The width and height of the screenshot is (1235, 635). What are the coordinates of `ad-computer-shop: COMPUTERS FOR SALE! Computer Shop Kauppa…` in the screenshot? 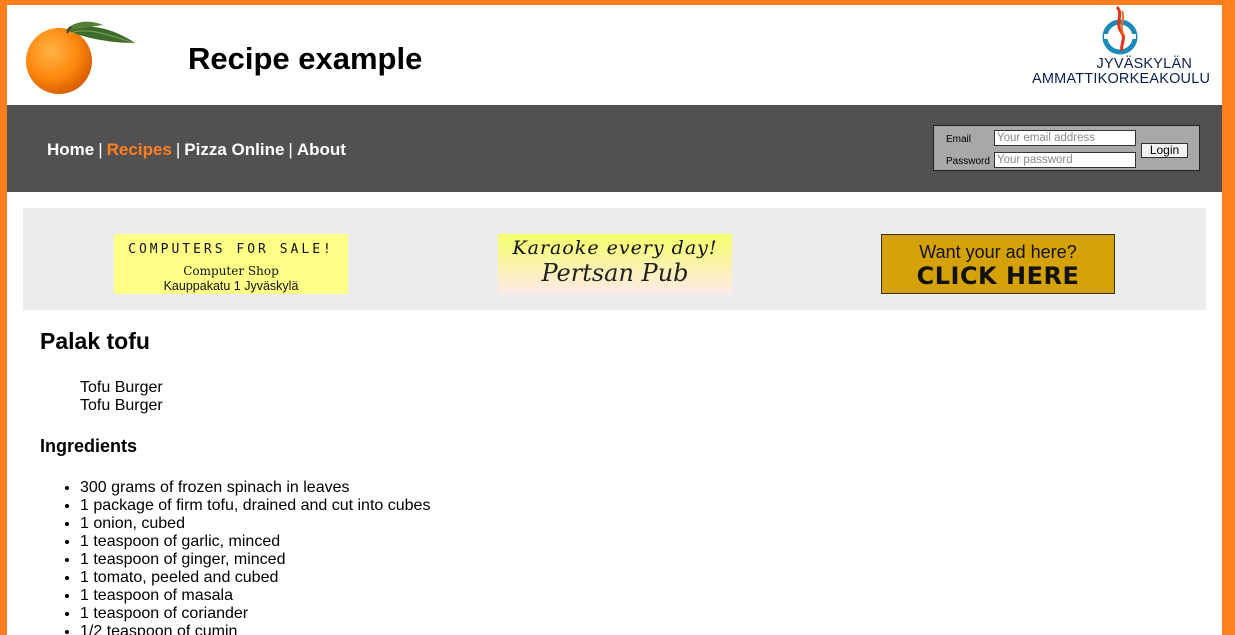 It's located at (231, 264).